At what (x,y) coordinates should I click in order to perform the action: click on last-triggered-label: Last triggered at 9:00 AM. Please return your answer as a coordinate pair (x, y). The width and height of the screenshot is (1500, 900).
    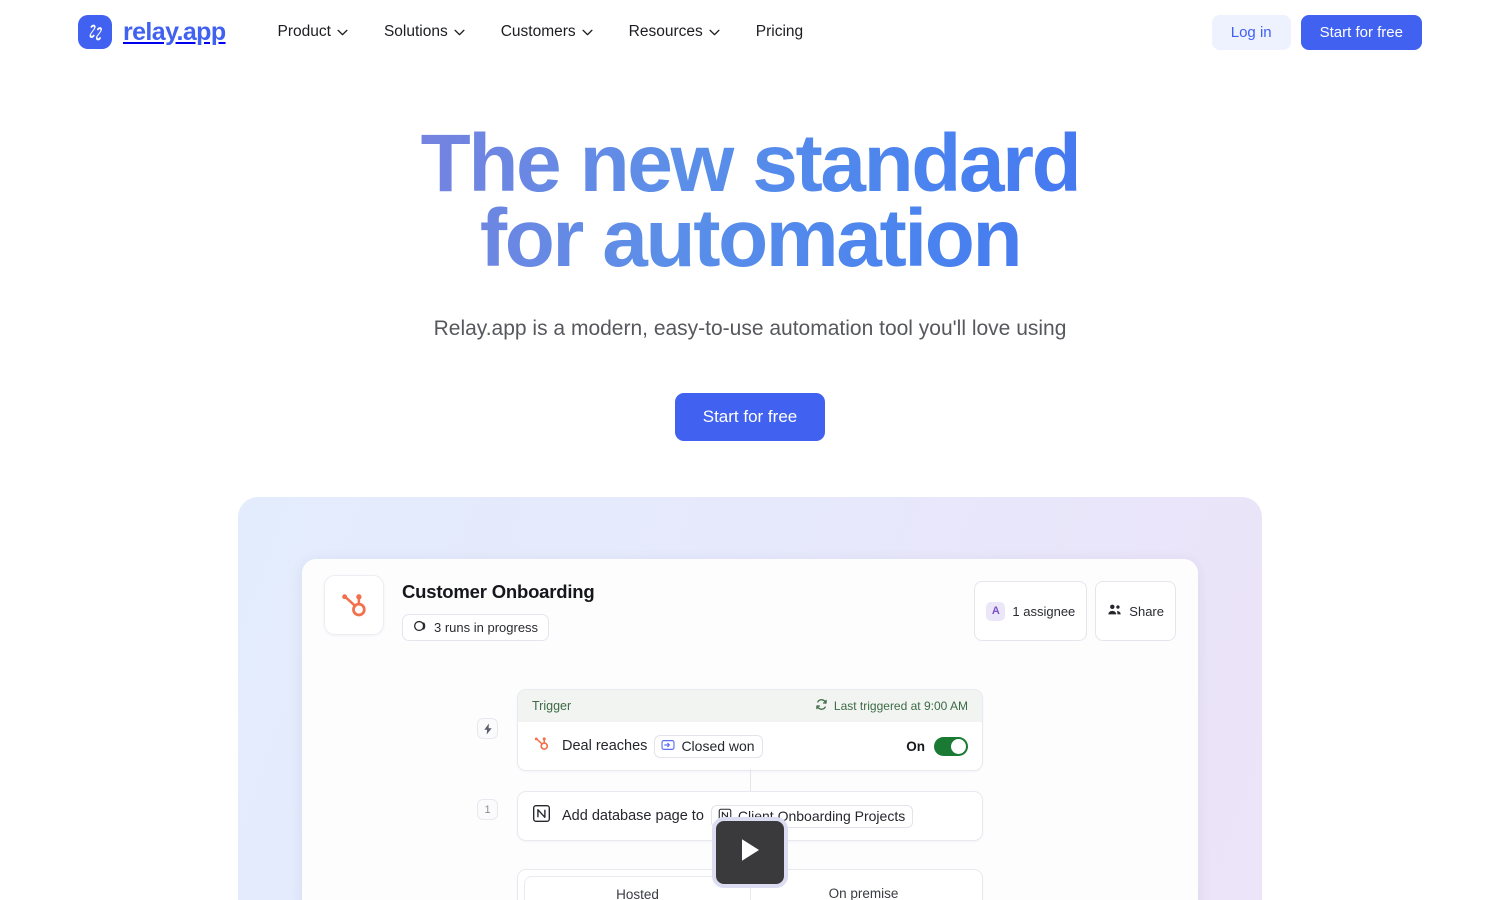
    Looking at the image, I should click on (900, 706).